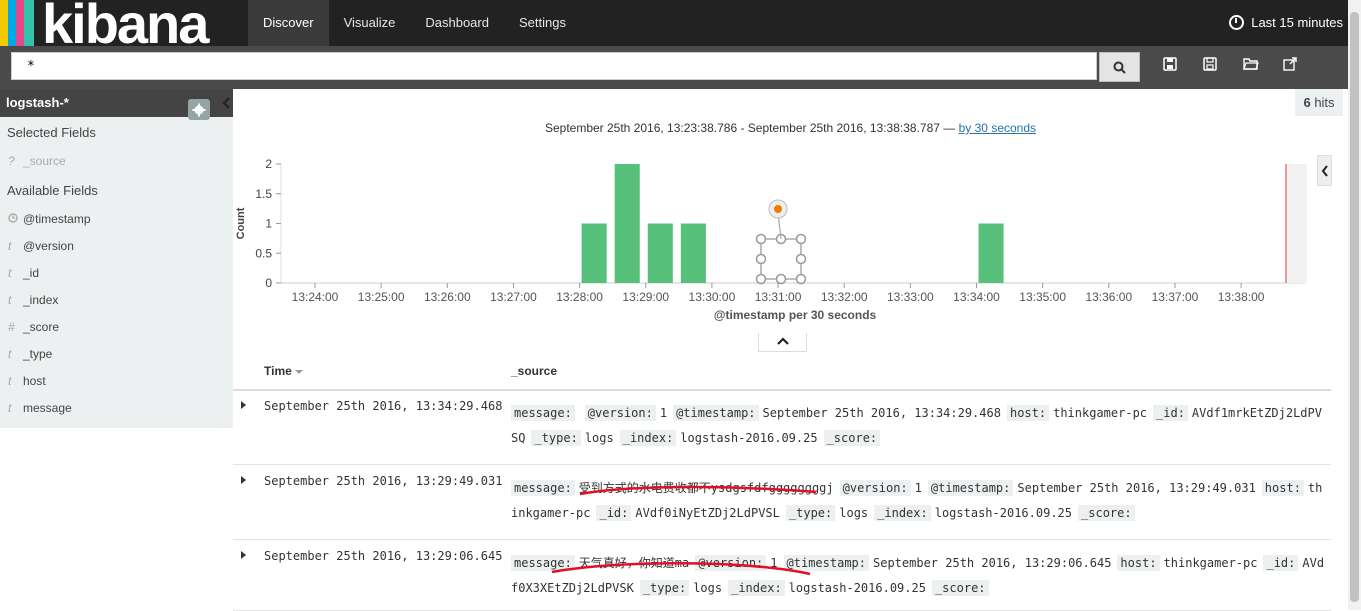 This screenshot has height=611, width=1361. I want to click on field-name: _id, so click(31, 273).